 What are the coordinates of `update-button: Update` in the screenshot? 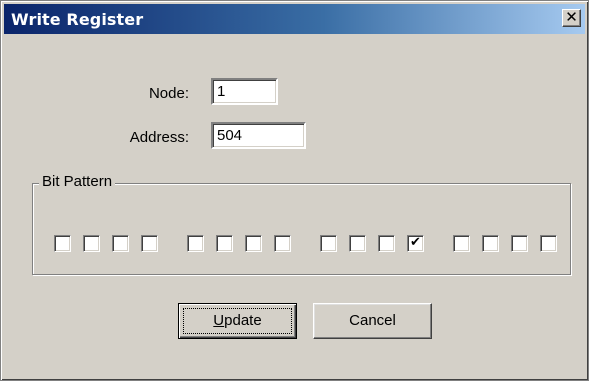 It's located at (237, 321).